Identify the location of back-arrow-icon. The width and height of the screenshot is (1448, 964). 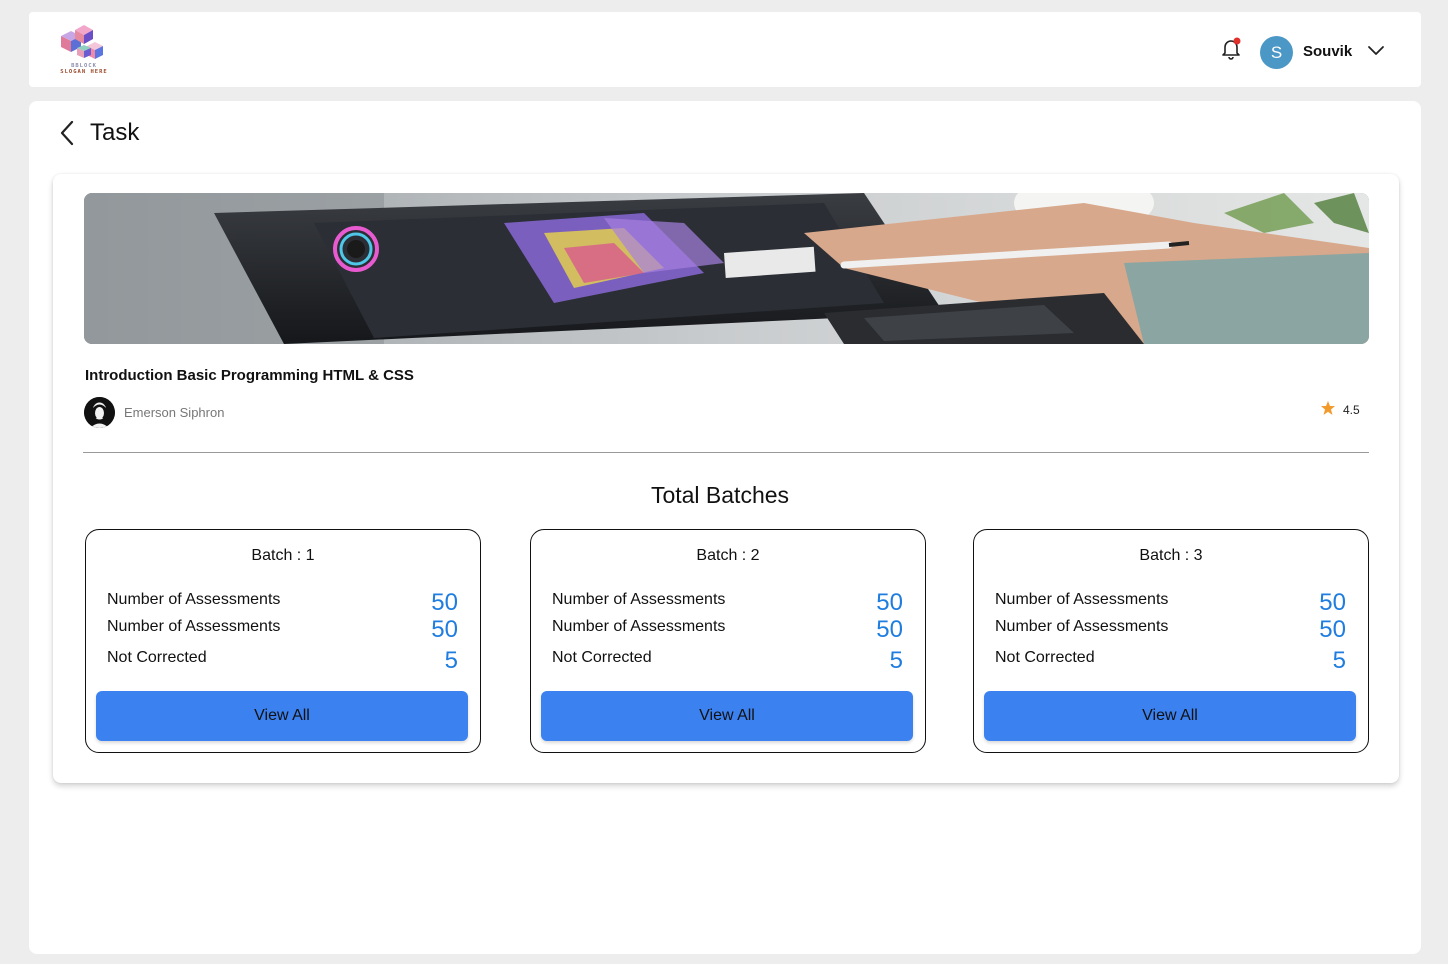
(67, 133).